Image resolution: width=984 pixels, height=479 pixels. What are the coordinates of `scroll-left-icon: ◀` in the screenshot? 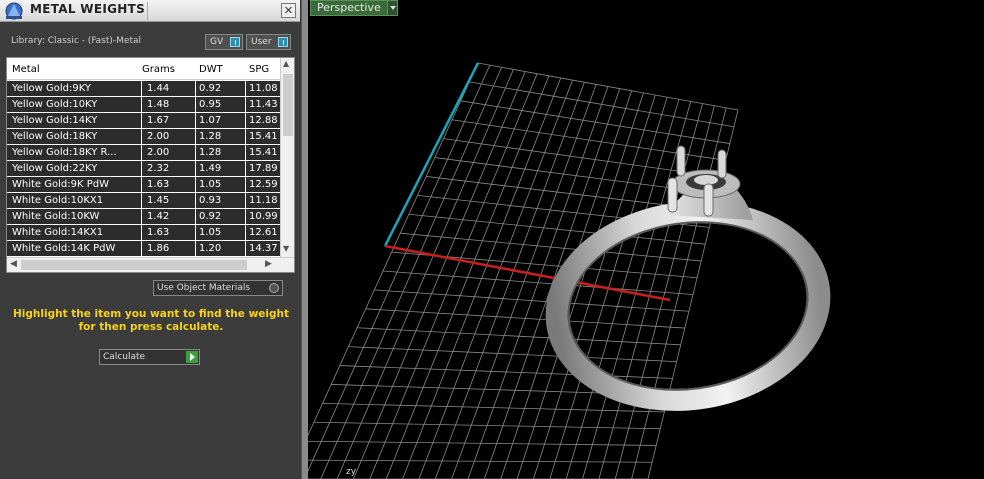 It's located at (13, 264).